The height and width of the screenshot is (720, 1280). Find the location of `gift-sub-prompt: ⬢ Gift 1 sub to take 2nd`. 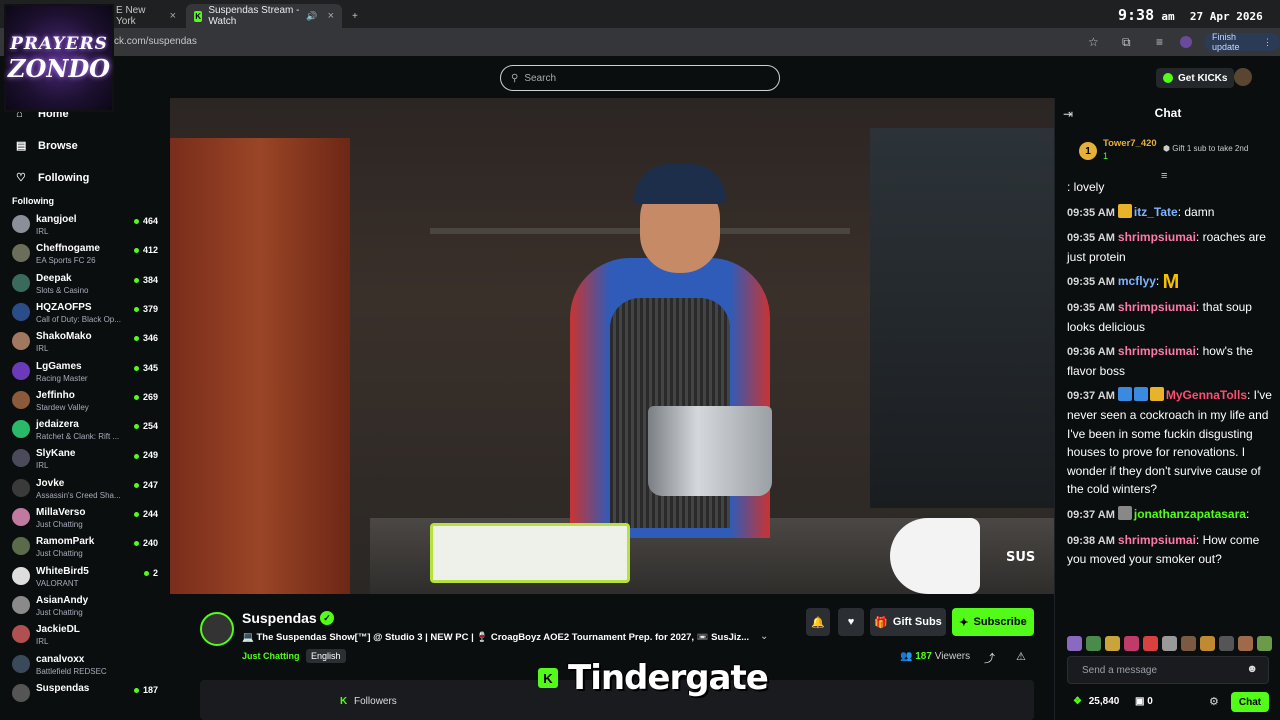

gift-sub-prompt: ⬢ Gift 1 sub to take 2nd is located at coordinates (1205, 148).